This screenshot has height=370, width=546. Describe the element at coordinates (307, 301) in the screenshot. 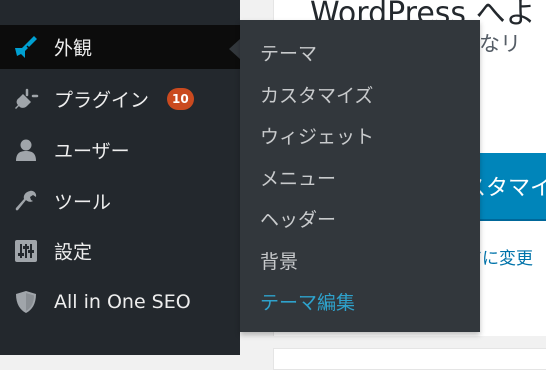

I see `submenu-item-theme-editor: テーマ編集` at that location.